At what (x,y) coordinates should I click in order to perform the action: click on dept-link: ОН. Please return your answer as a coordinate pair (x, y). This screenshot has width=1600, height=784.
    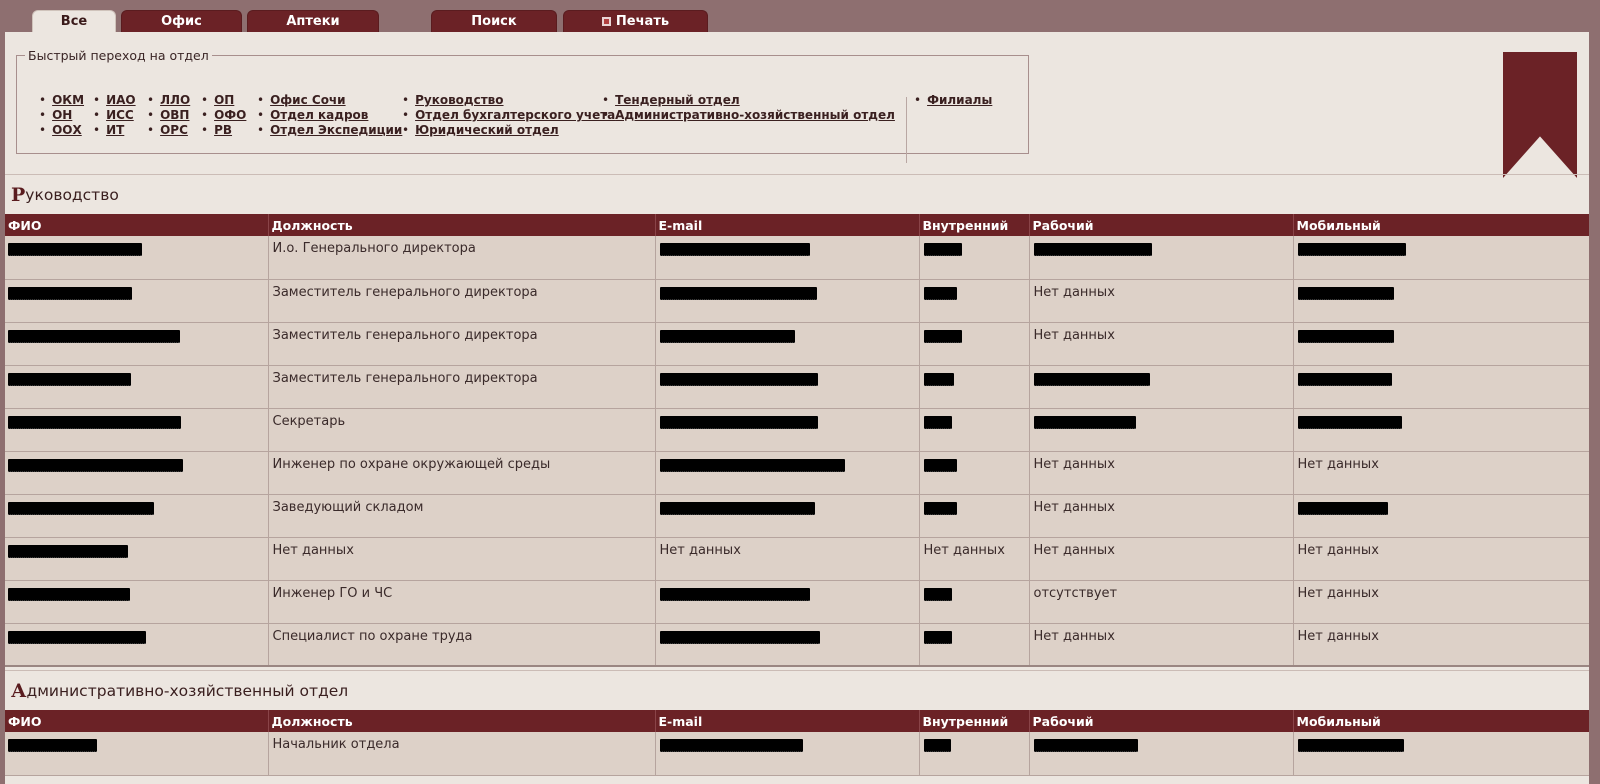
    Looking at the image, I should click on (62, 115).